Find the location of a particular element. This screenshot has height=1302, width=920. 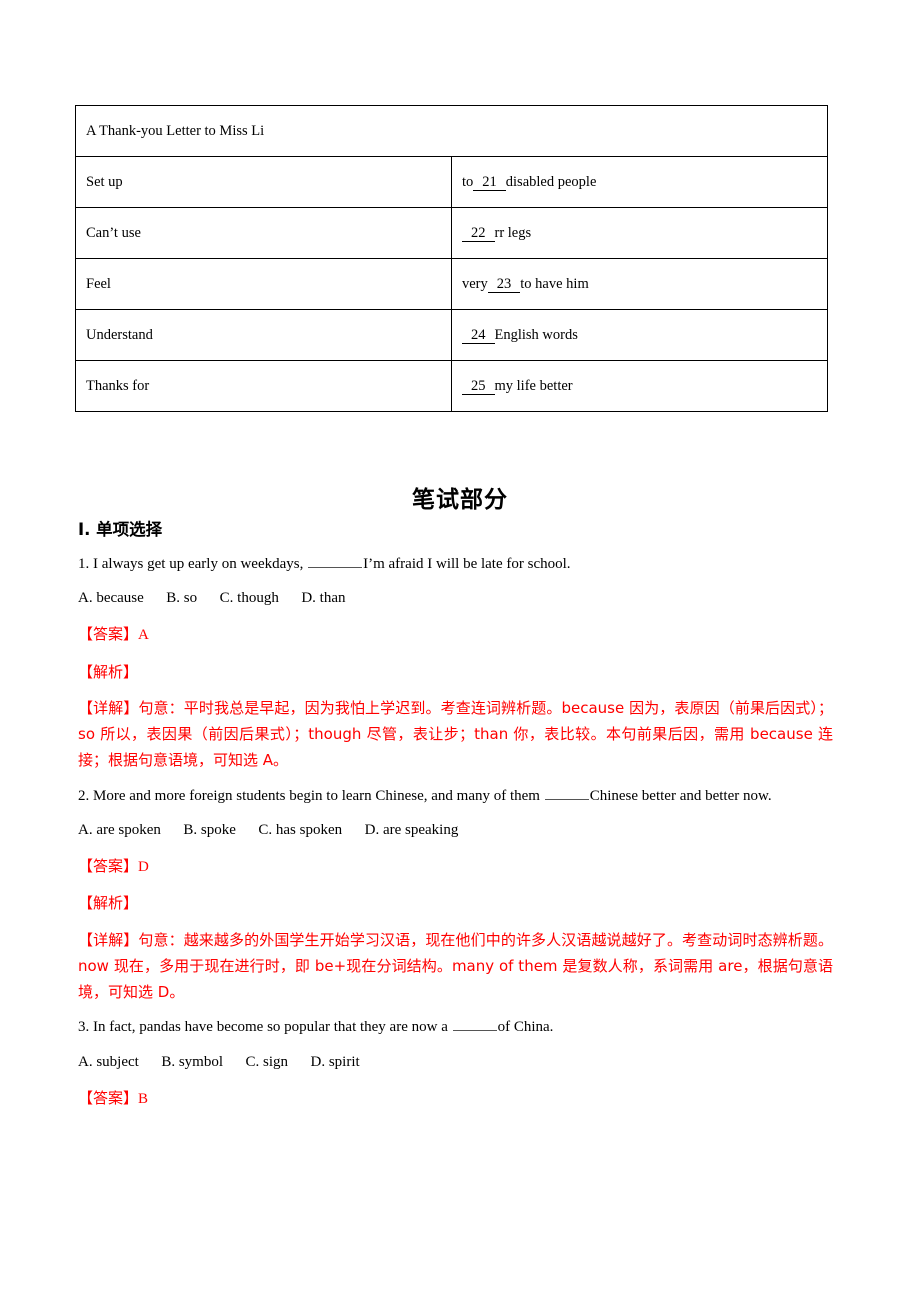

table-title-row: A Thank-you Letter to Miss Li is located at coordinates (451, 131).